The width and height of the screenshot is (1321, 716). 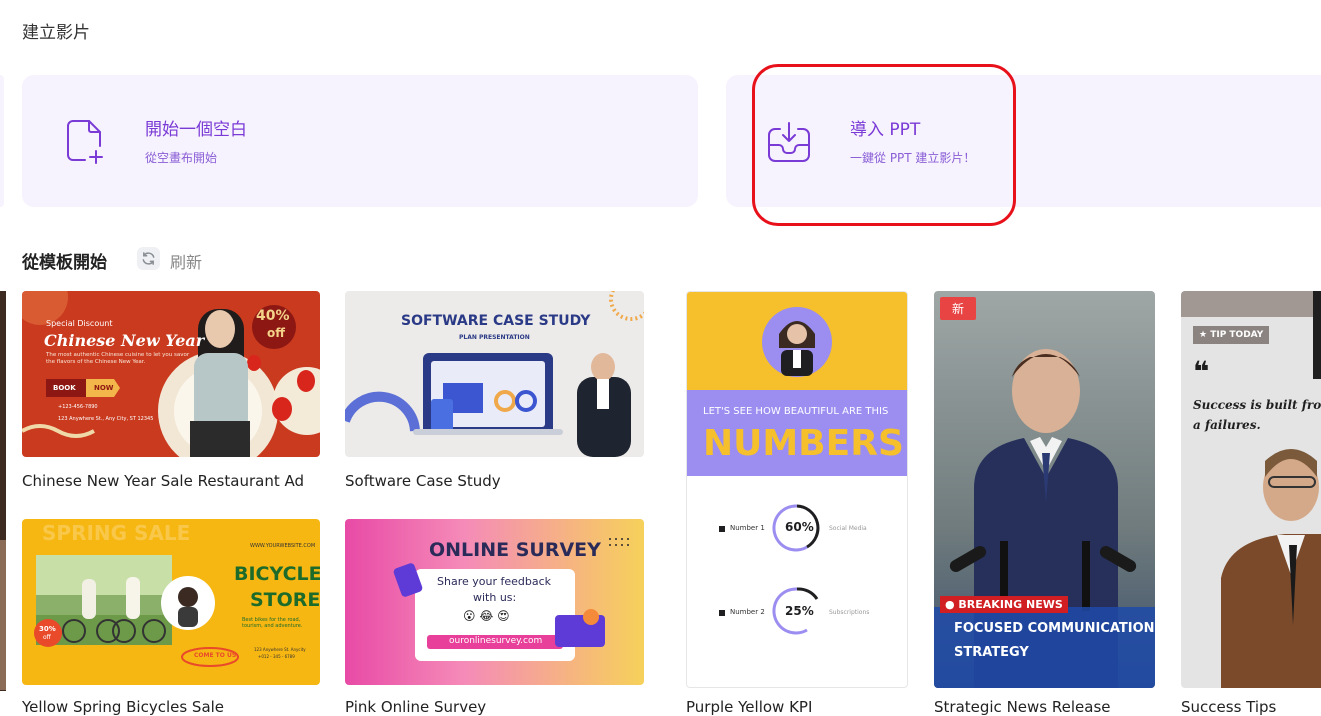 What do you see at coordinates (64, 263) in the screenshot?
I see `templates-section-title: 從模板開始` at bounding box center [64, 263].